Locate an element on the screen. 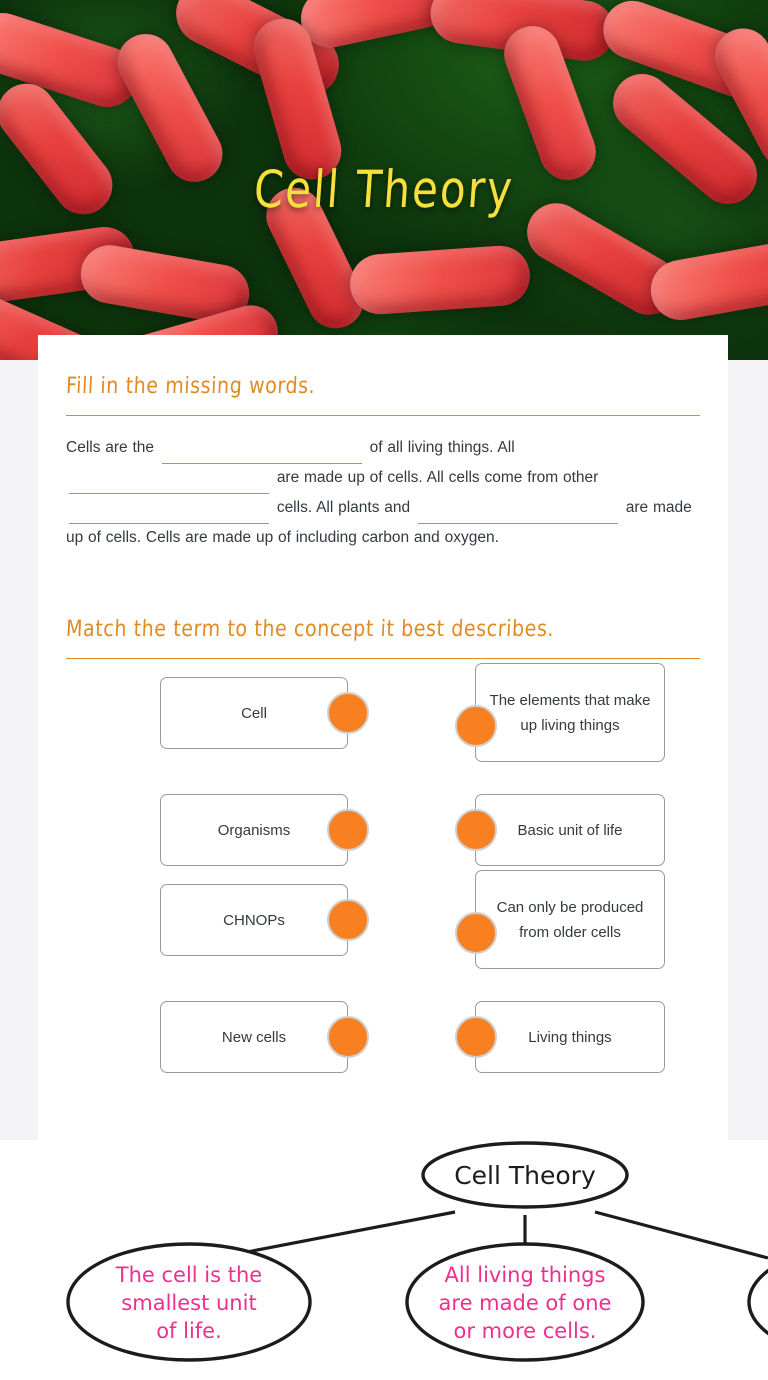 This screenshot has width=768, height=1380. match-right-label-3: Can only be produced from older cells is located at coordinates (570, 919).